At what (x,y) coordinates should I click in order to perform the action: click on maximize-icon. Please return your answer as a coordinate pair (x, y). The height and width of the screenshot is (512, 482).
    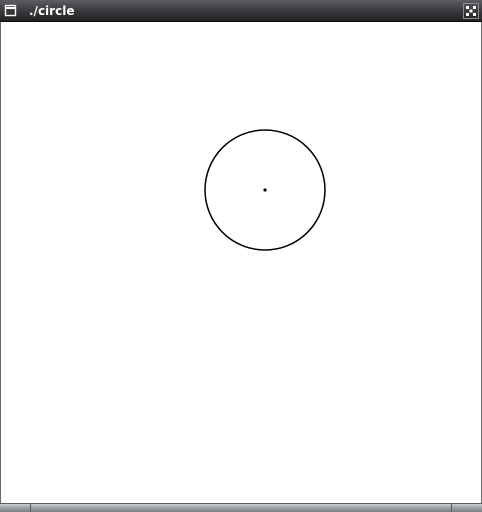
    Looking at the image, I should click on (471, 11).